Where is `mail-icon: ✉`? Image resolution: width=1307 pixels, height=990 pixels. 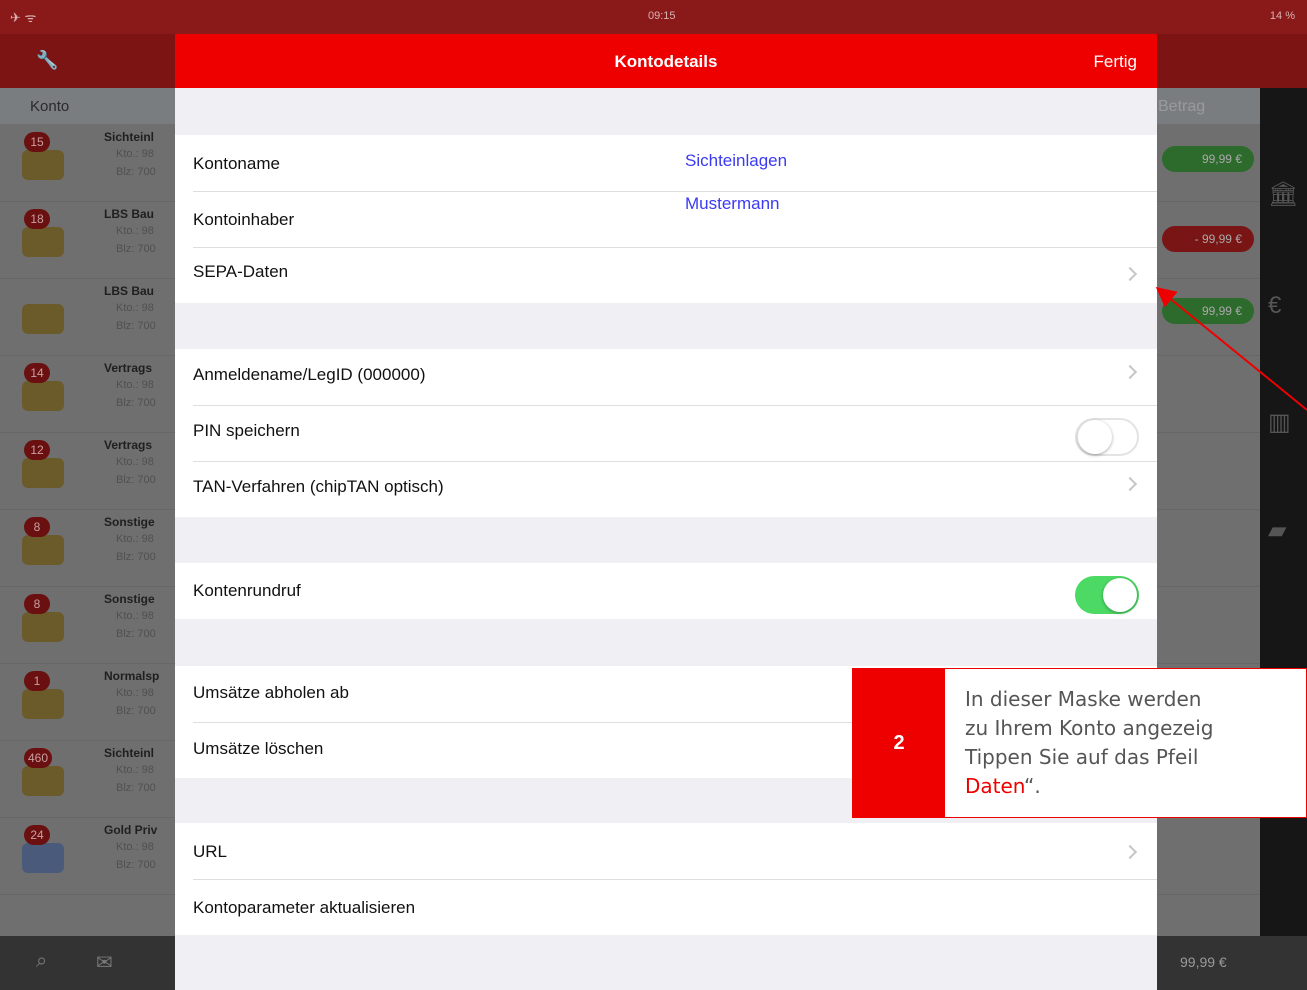 mail-icon: ✉ is located at coordinates (104, 962).